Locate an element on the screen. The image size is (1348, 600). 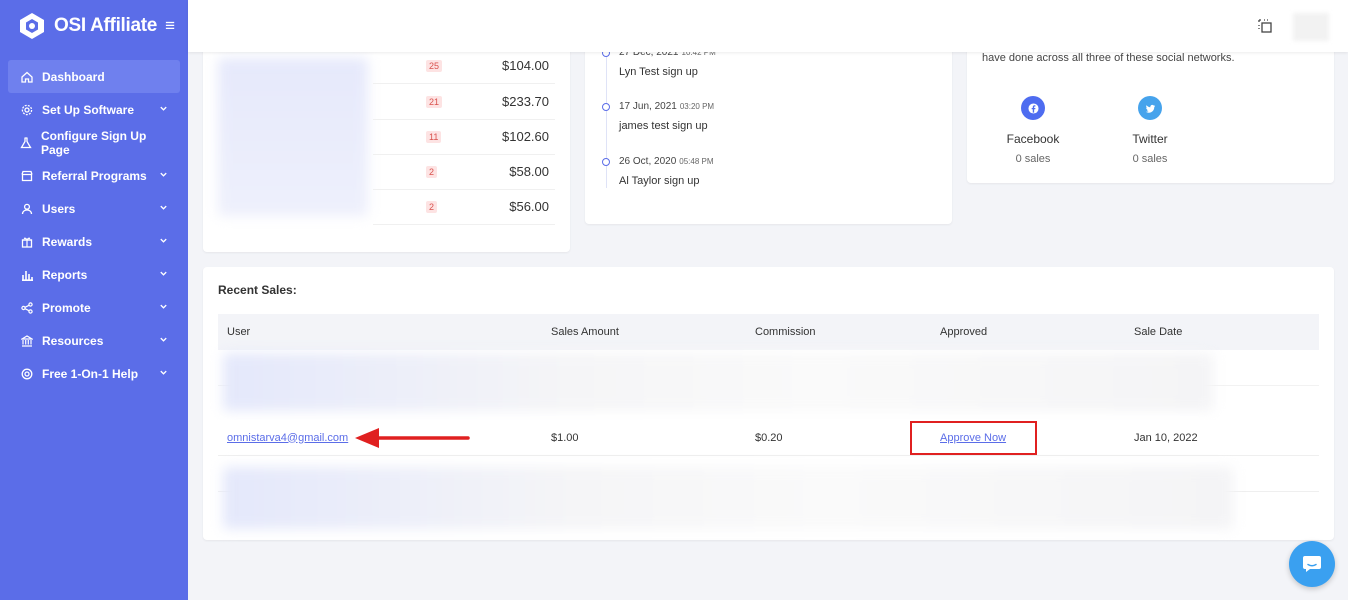
social-twitter: Twitter 0 sales is located at coordinates (1150, 130).